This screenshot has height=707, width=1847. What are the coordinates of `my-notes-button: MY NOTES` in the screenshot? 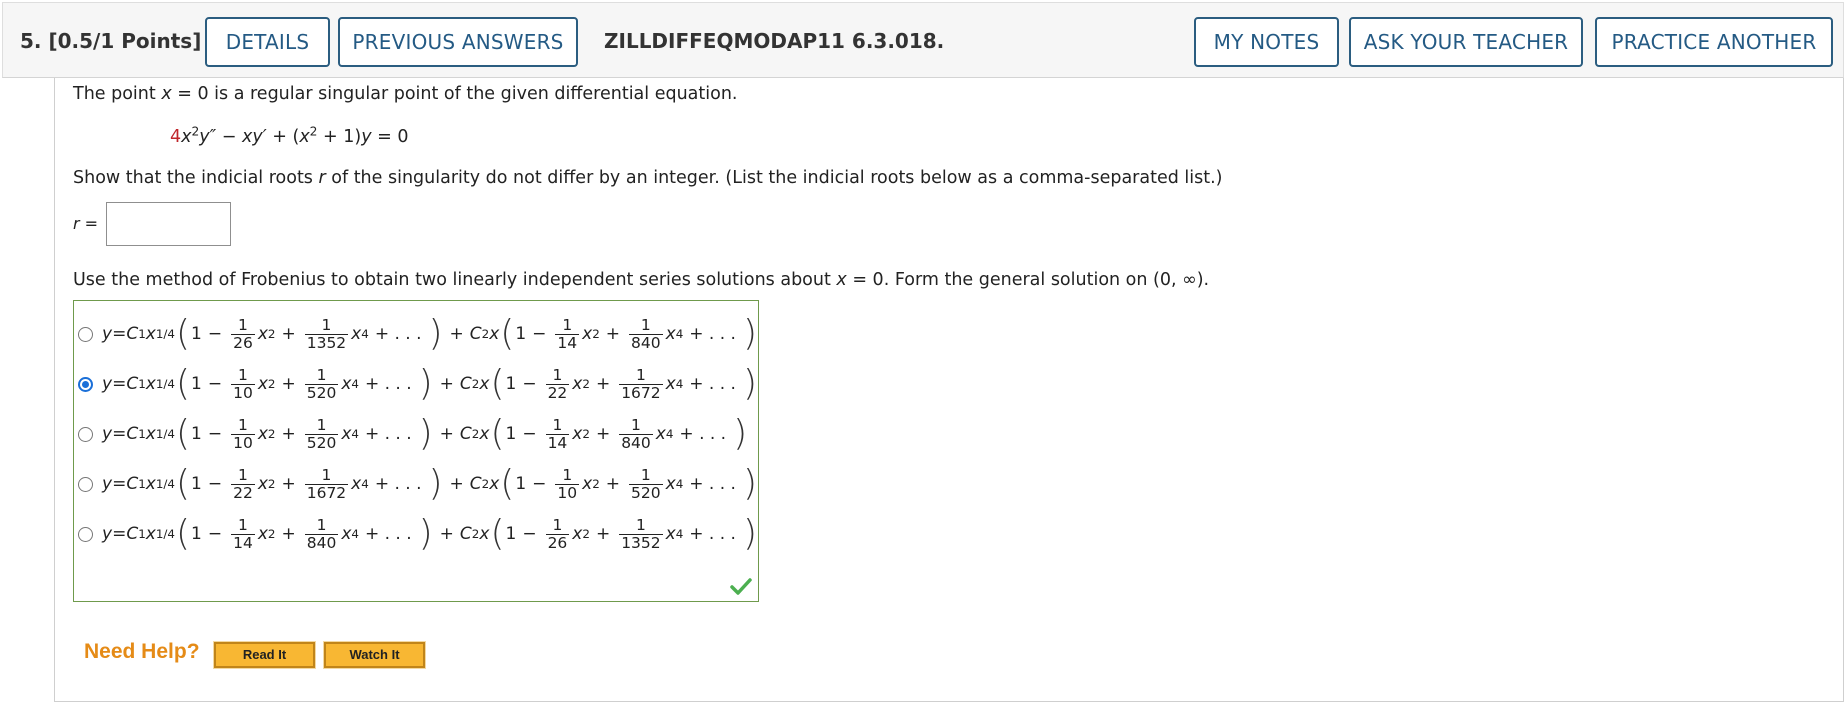 It's located at (1266, 42).